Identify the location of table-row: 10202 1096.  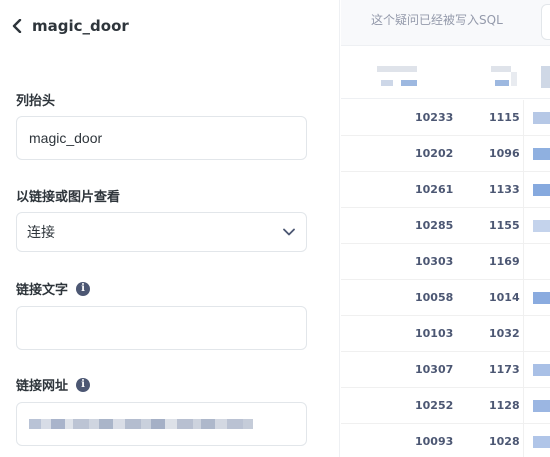
(445, 154).